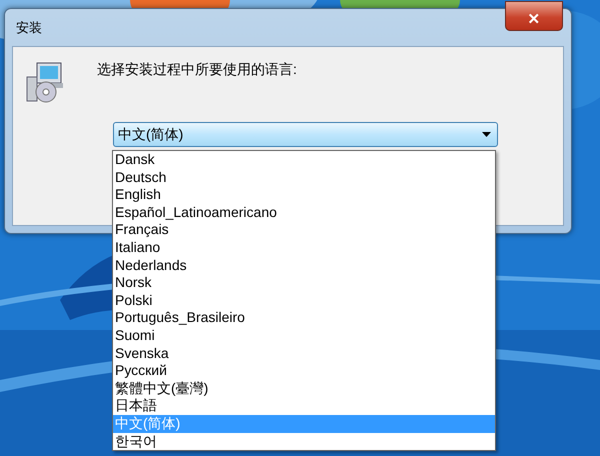 The height and width of the screenshot is (456, 600). What do you see at coordinates (304, 177) in the screenshot?
I see `language-option: Deutsch` at bounding box center [304, 177].